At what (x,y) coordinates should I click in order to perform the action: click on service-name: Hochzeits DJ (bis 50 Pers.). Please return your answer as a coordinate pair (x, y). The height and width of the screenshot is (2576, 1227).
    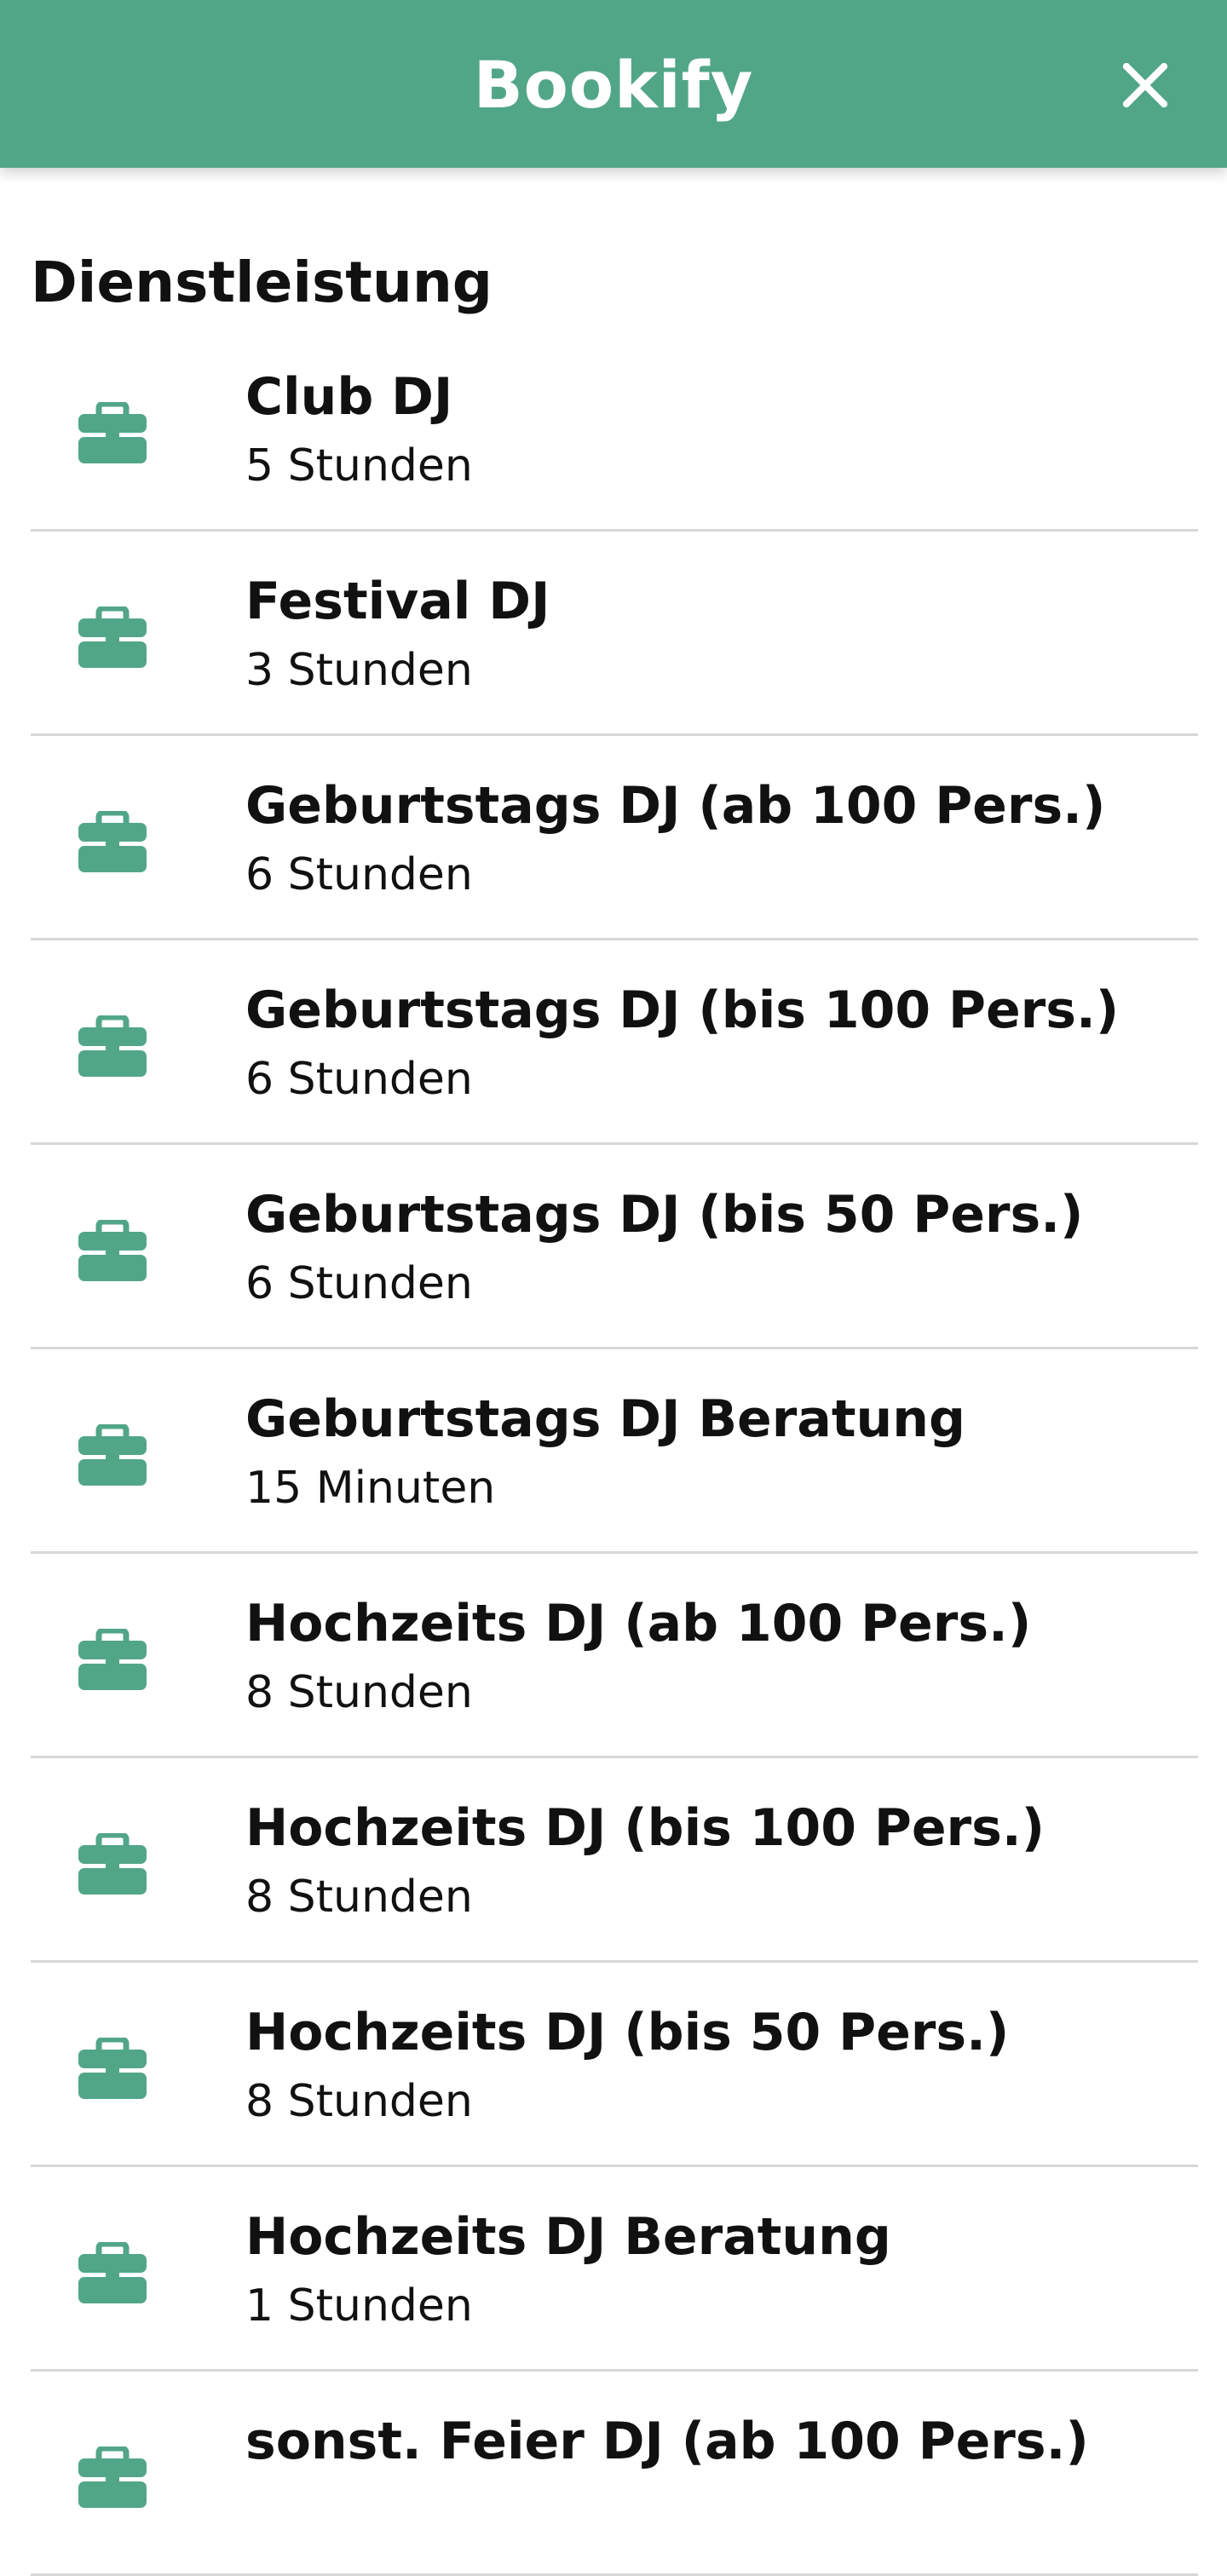
    Looking at the image, I should click on (627, 2033).